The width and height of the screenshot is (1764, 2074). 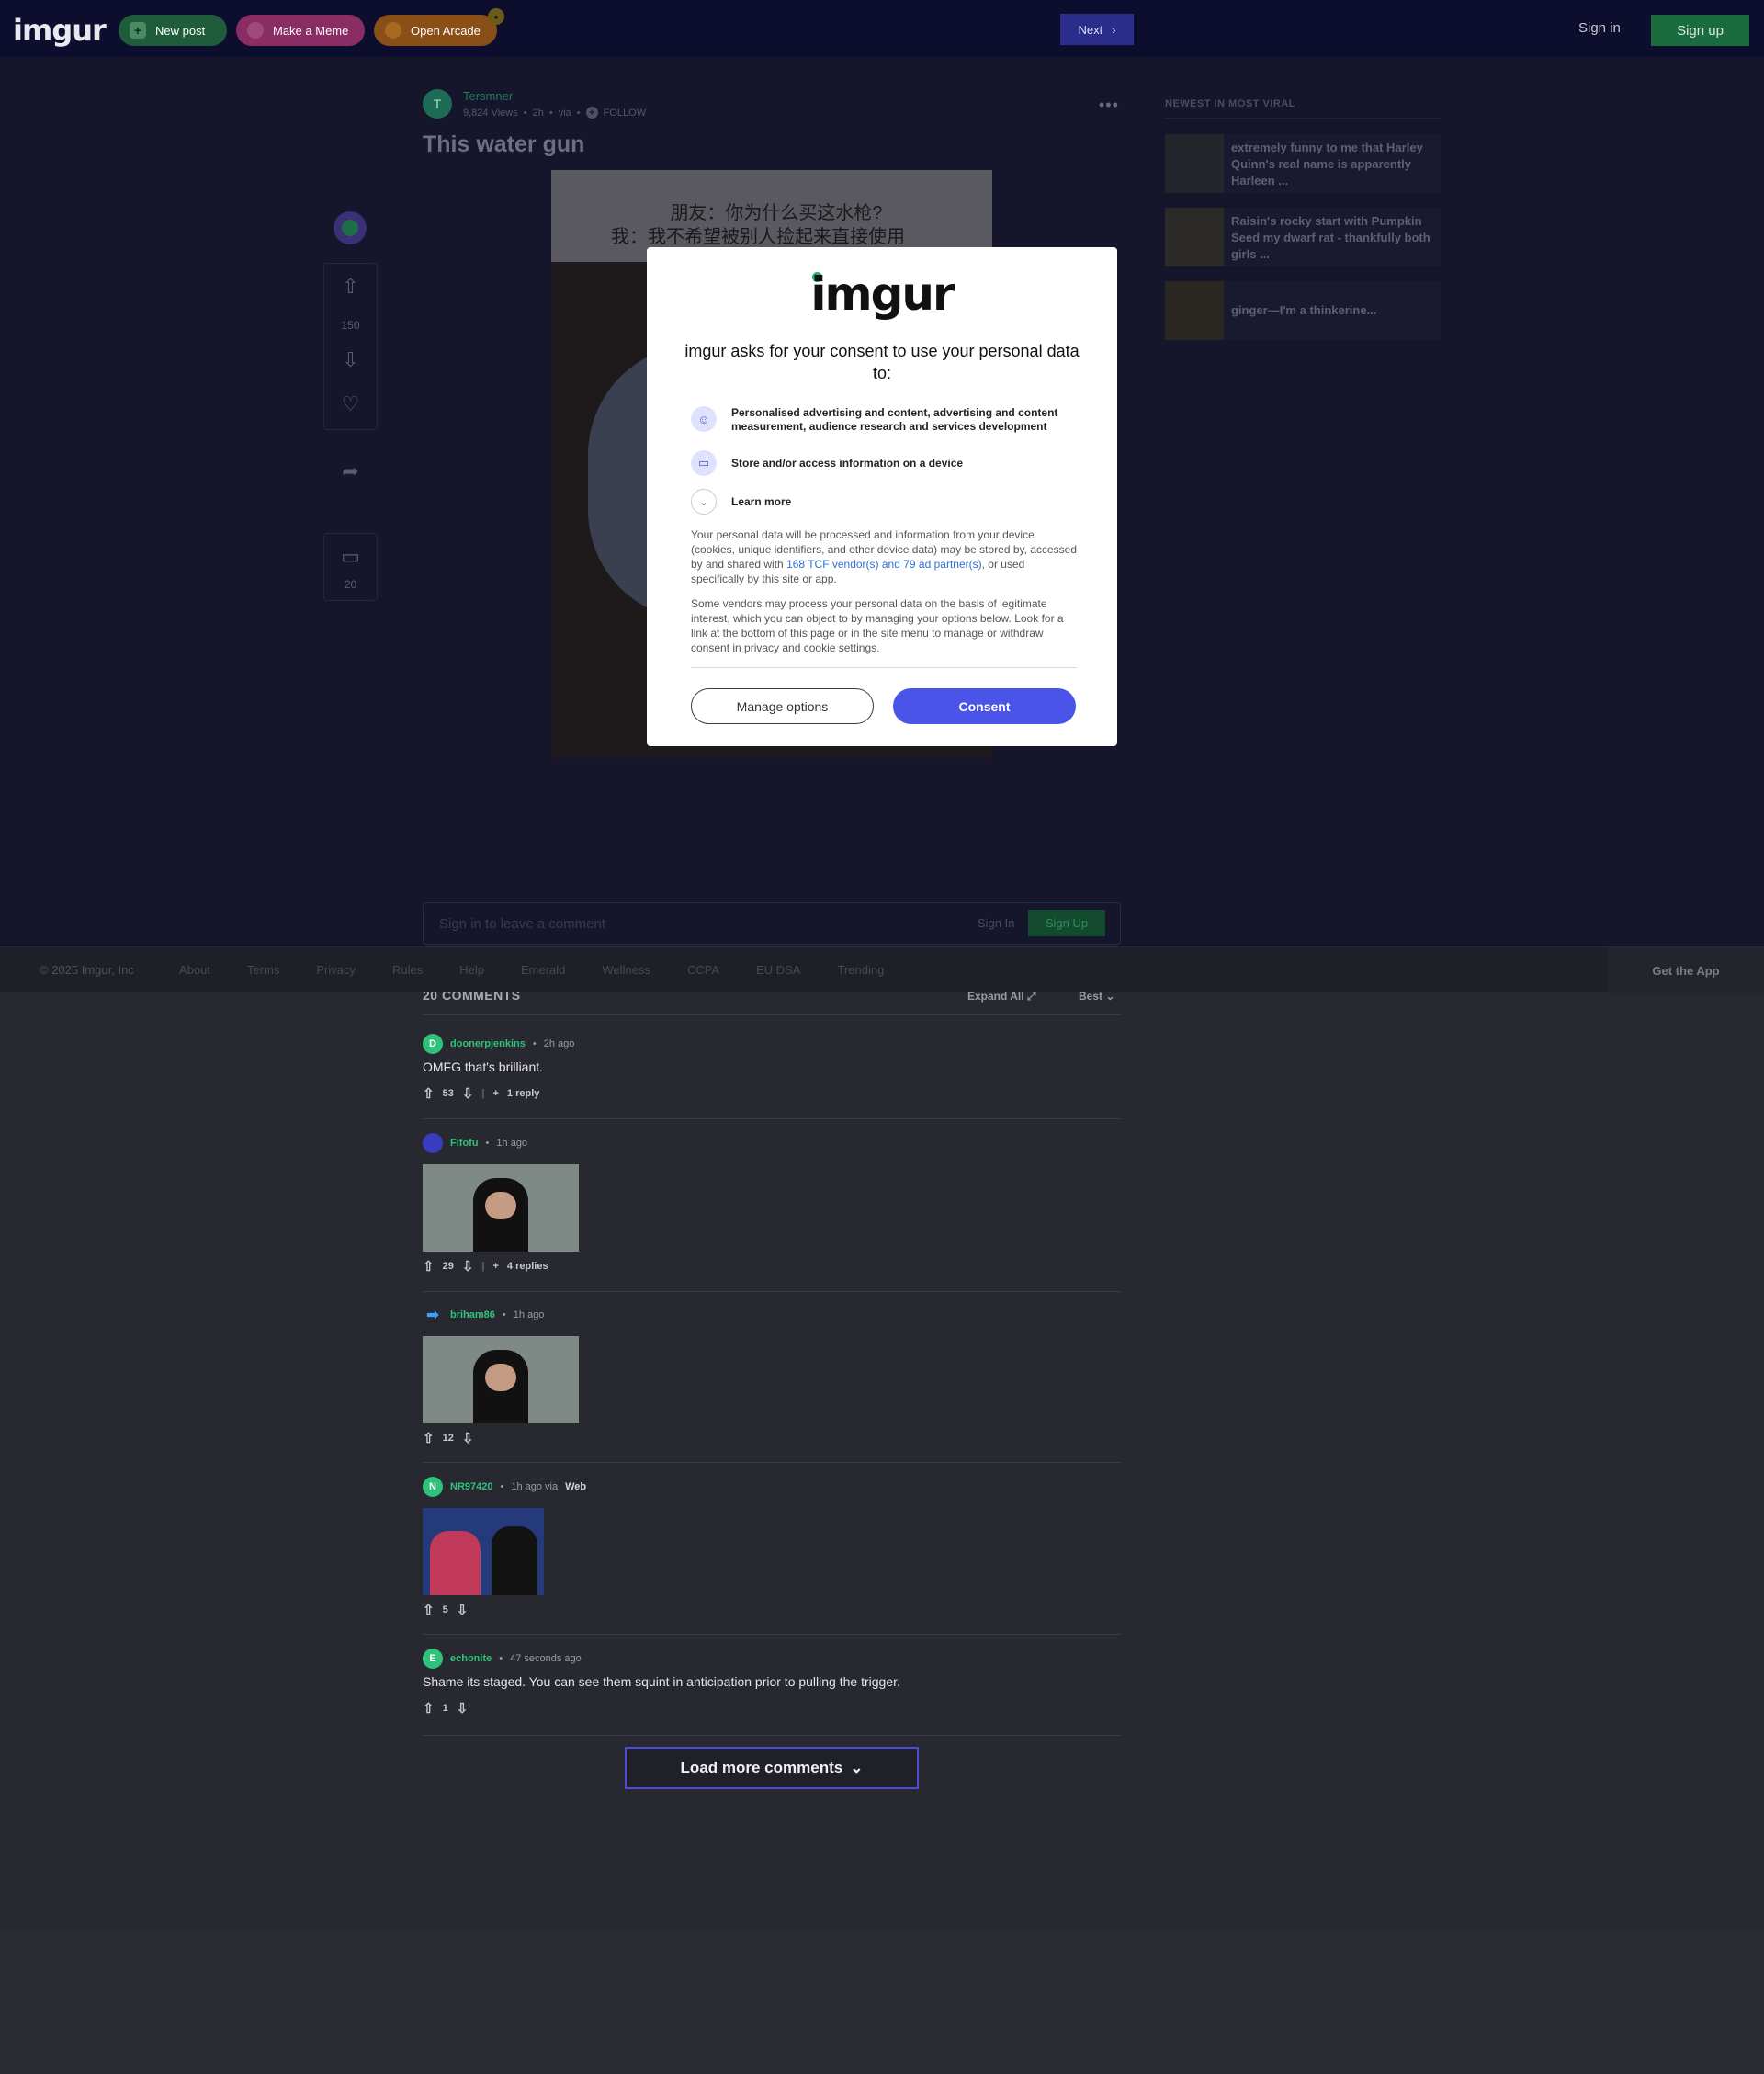 I want to click on author-name: Tersmner, so click(x=555, y=96).